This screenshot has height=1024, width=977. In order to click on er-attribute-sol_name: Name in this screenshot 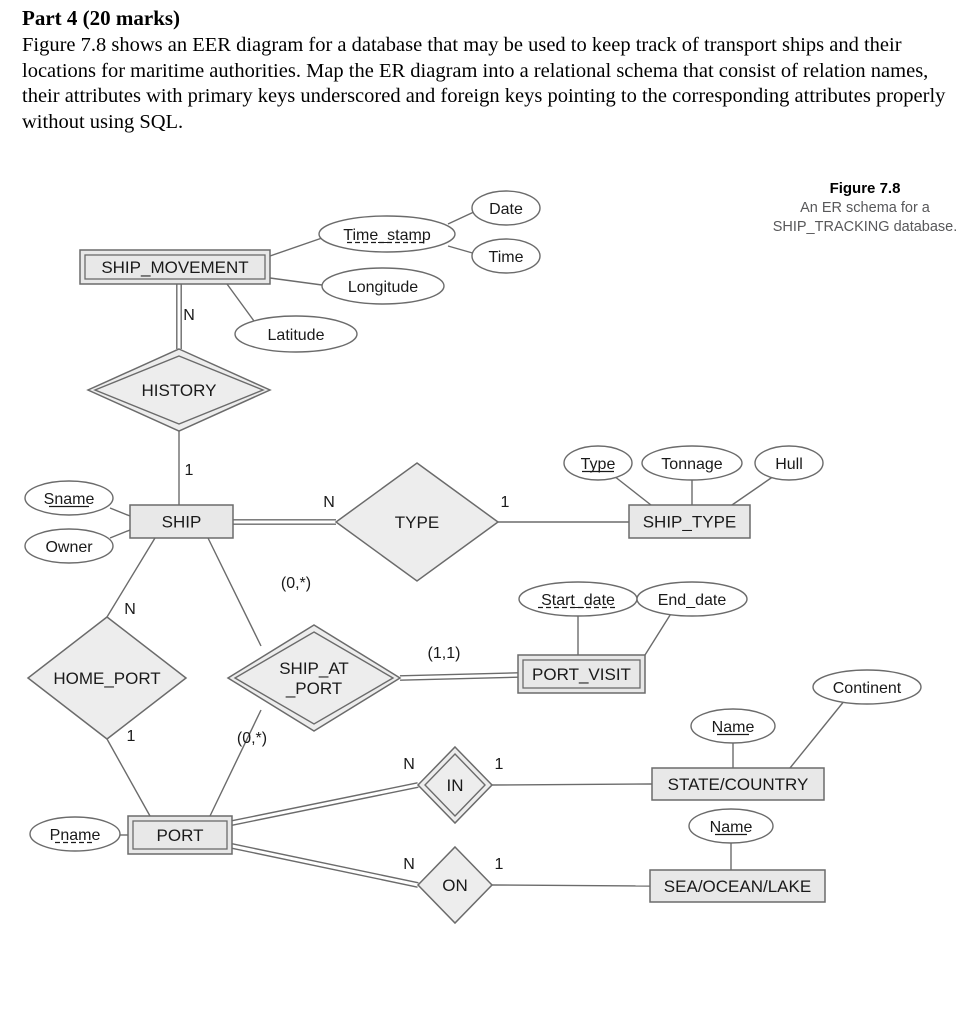, I will do `click(731, 826)`.